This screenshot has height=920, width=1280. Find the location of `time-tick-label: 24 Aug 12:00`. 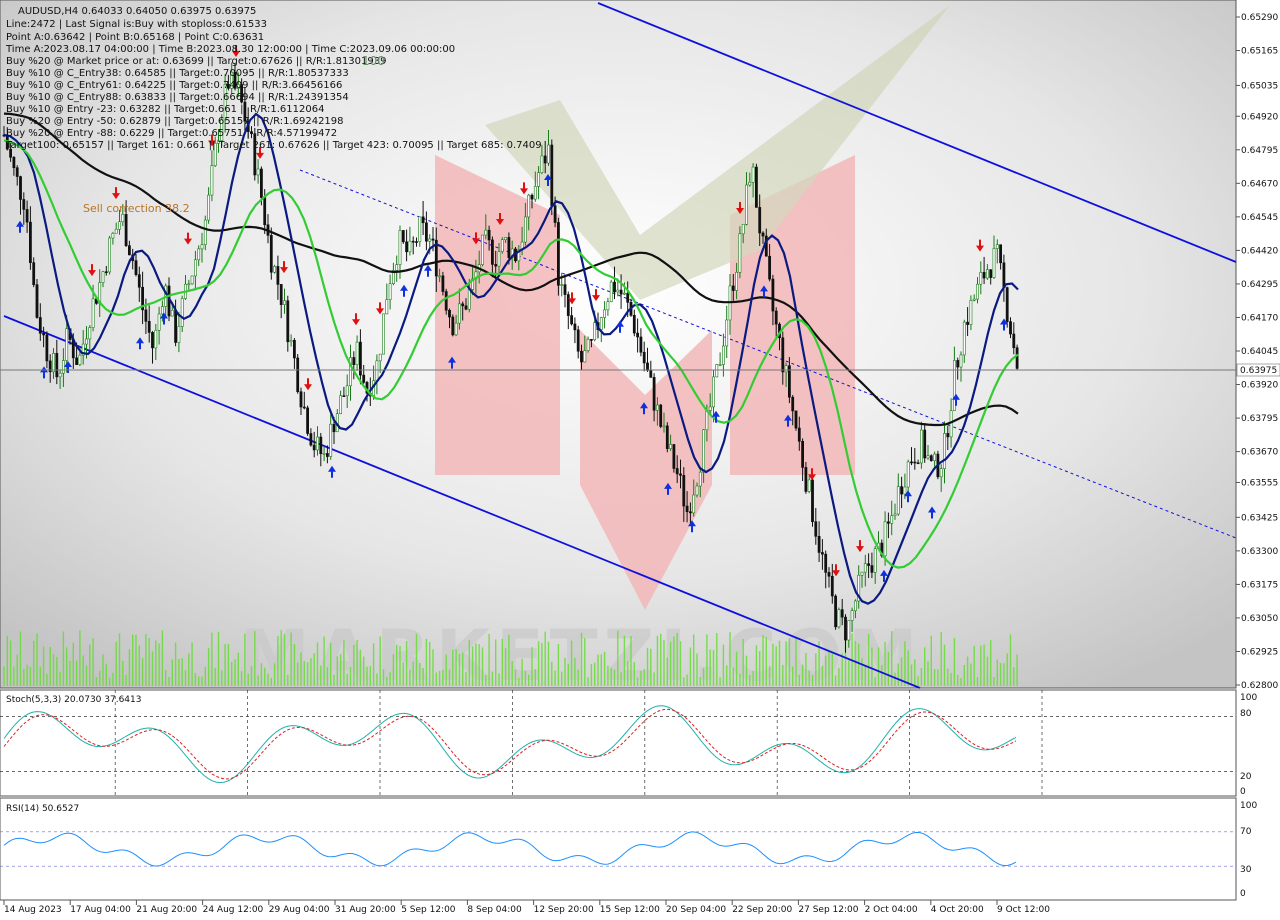

time-tick-label: 24 Aug 12:00 is located at coordinates (233, 910).